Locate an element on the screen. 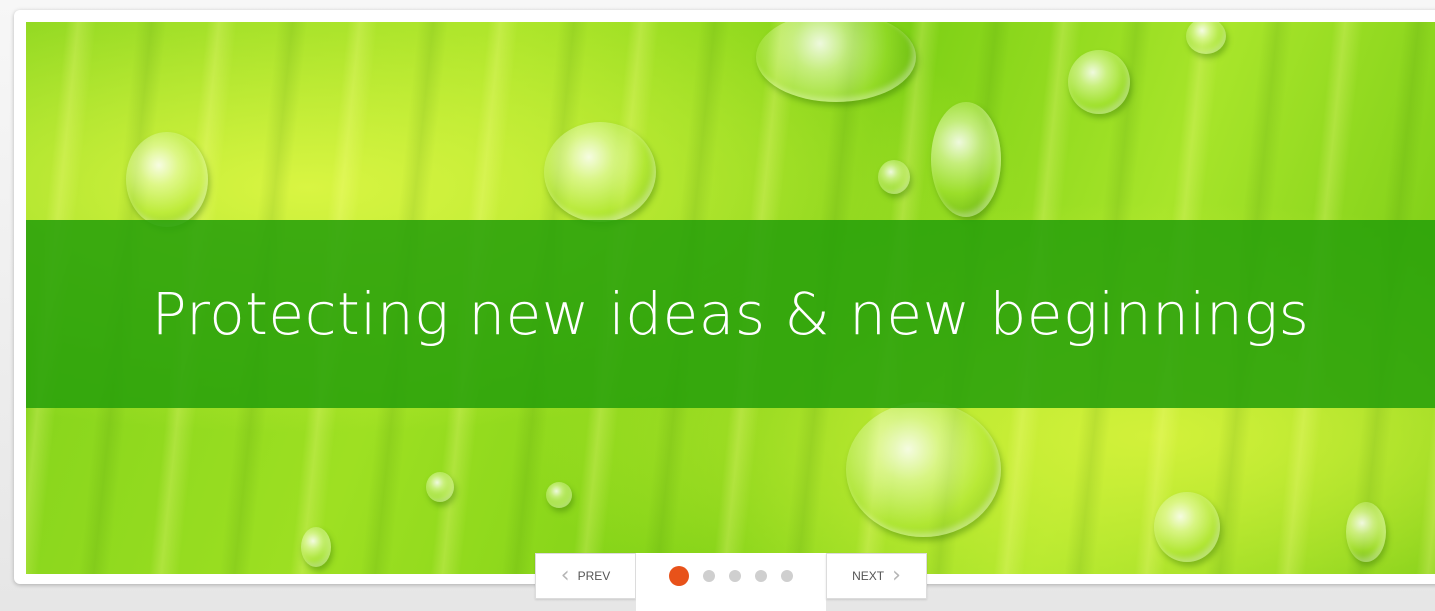  next-button: NEXT › is located at coordinates (876, 576).